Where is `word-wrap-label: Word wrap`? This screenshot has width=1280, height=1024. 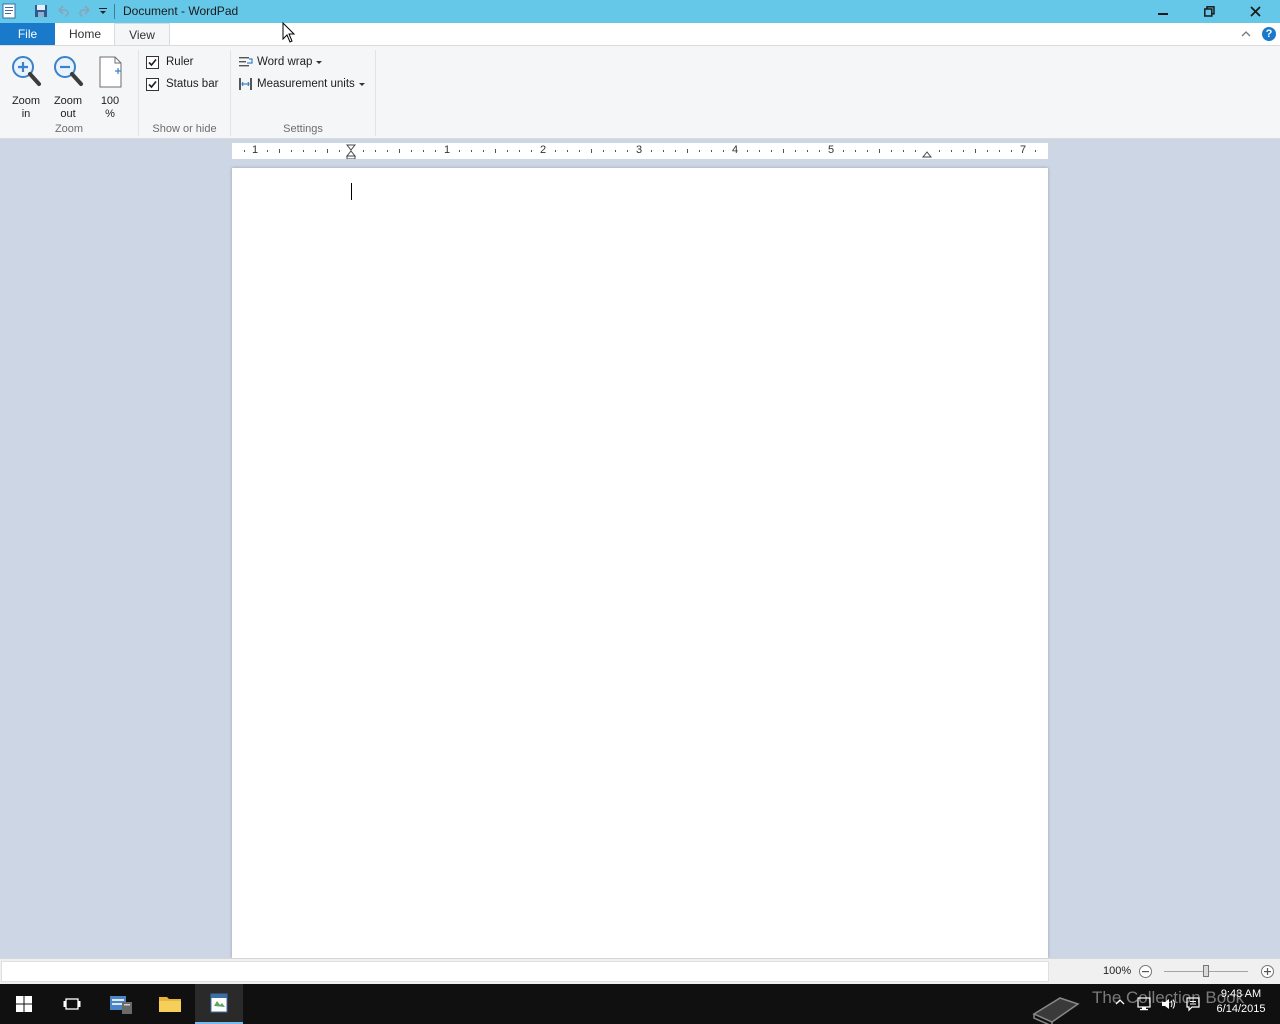 word-wrap-label: Word wrap is located at coordinates (285, 62).